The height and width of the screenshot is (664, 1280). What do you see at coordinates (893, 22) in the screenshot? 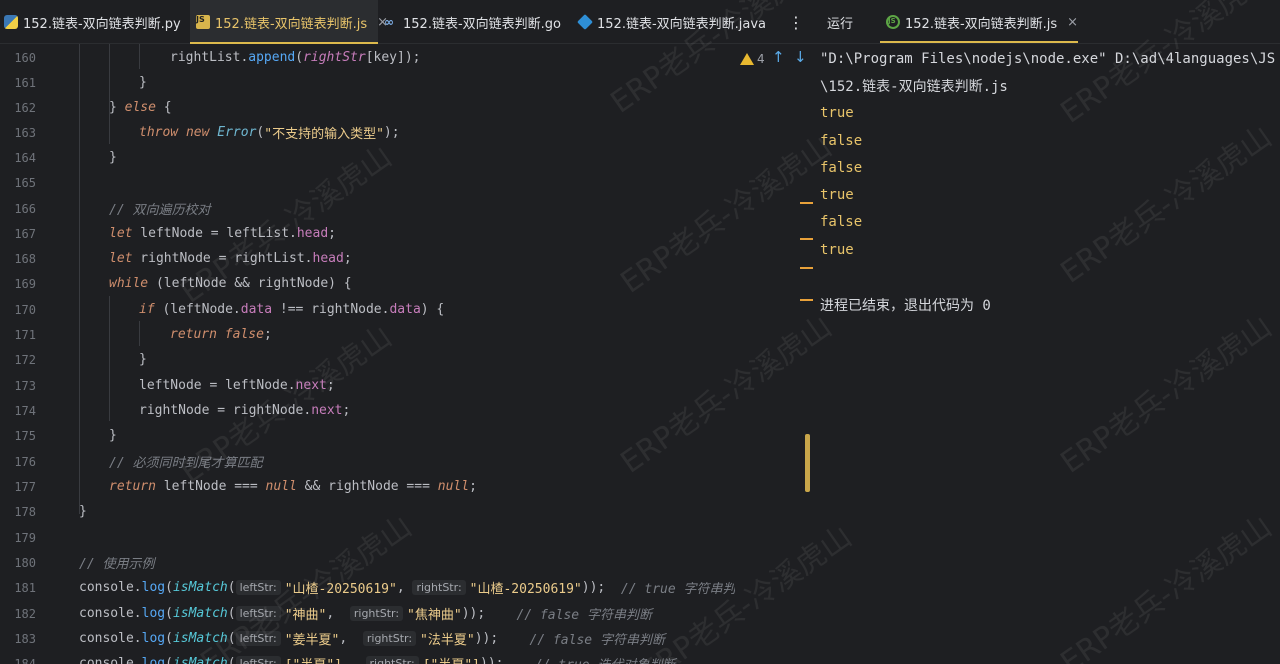
I see `nodejs-icon: JS` at bounding box center [893, 22].